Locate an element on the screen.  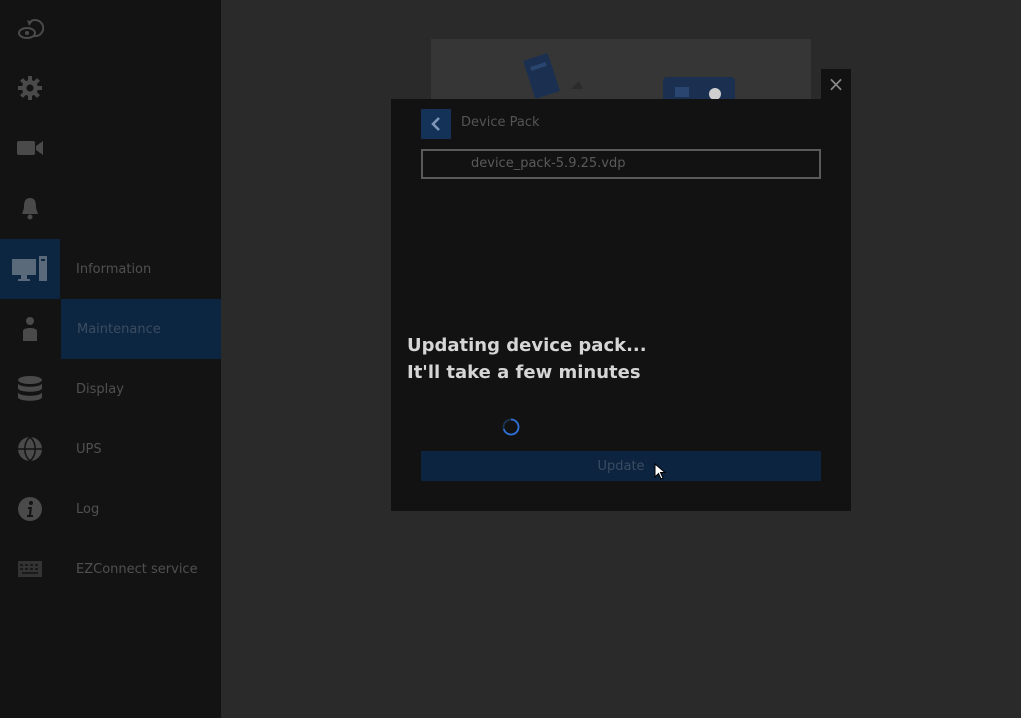
submenu-item-label: Display is located at coordinates (100, 389).